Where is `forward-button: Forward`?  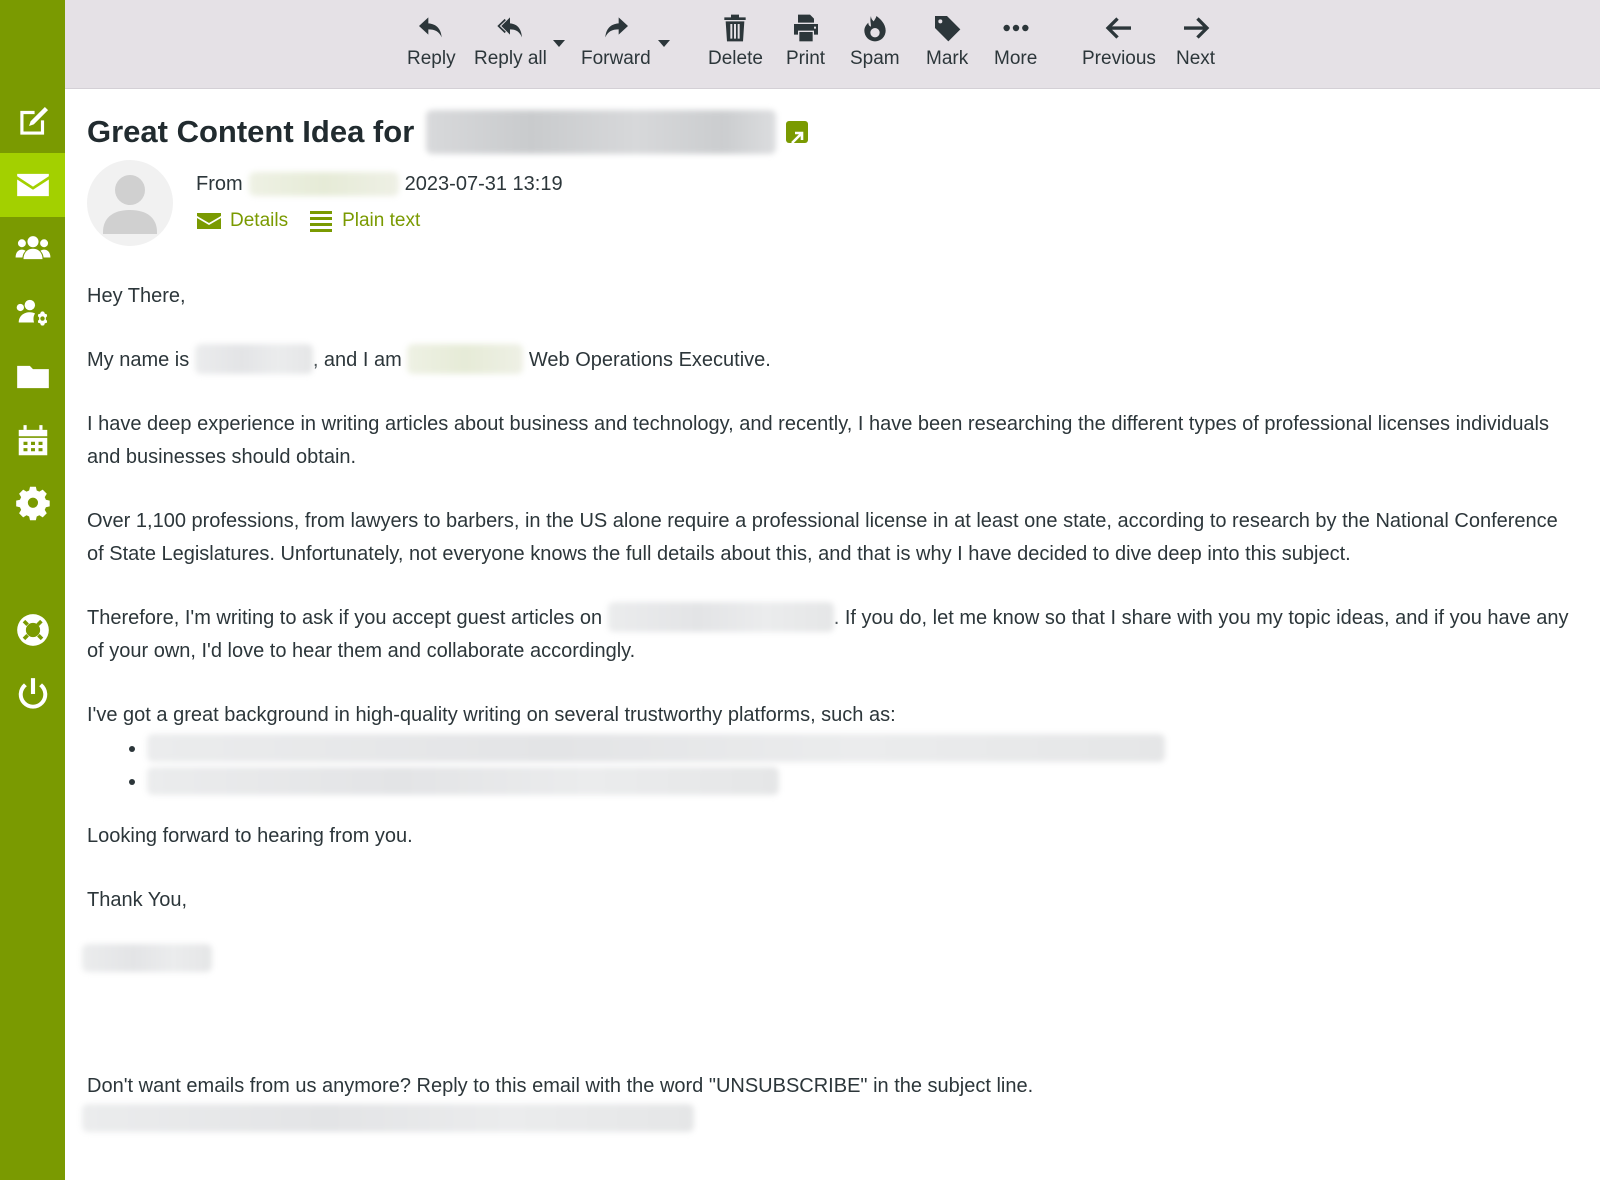
forward-button: Forward is located at coordinates (616, 46).